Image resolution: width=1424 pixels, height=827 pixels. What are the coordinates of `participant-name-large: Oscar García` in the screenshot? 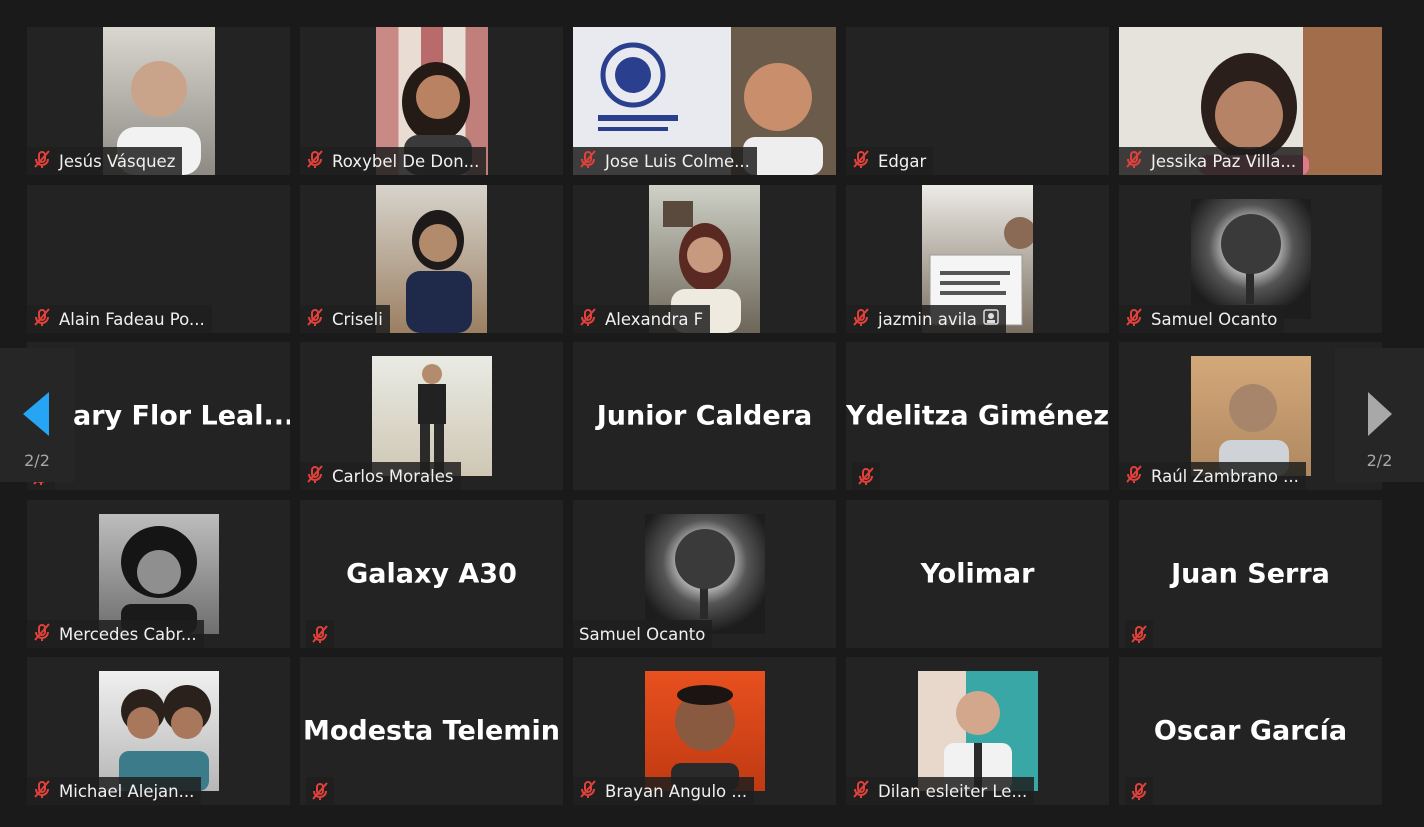 It's located at (1250, 731).